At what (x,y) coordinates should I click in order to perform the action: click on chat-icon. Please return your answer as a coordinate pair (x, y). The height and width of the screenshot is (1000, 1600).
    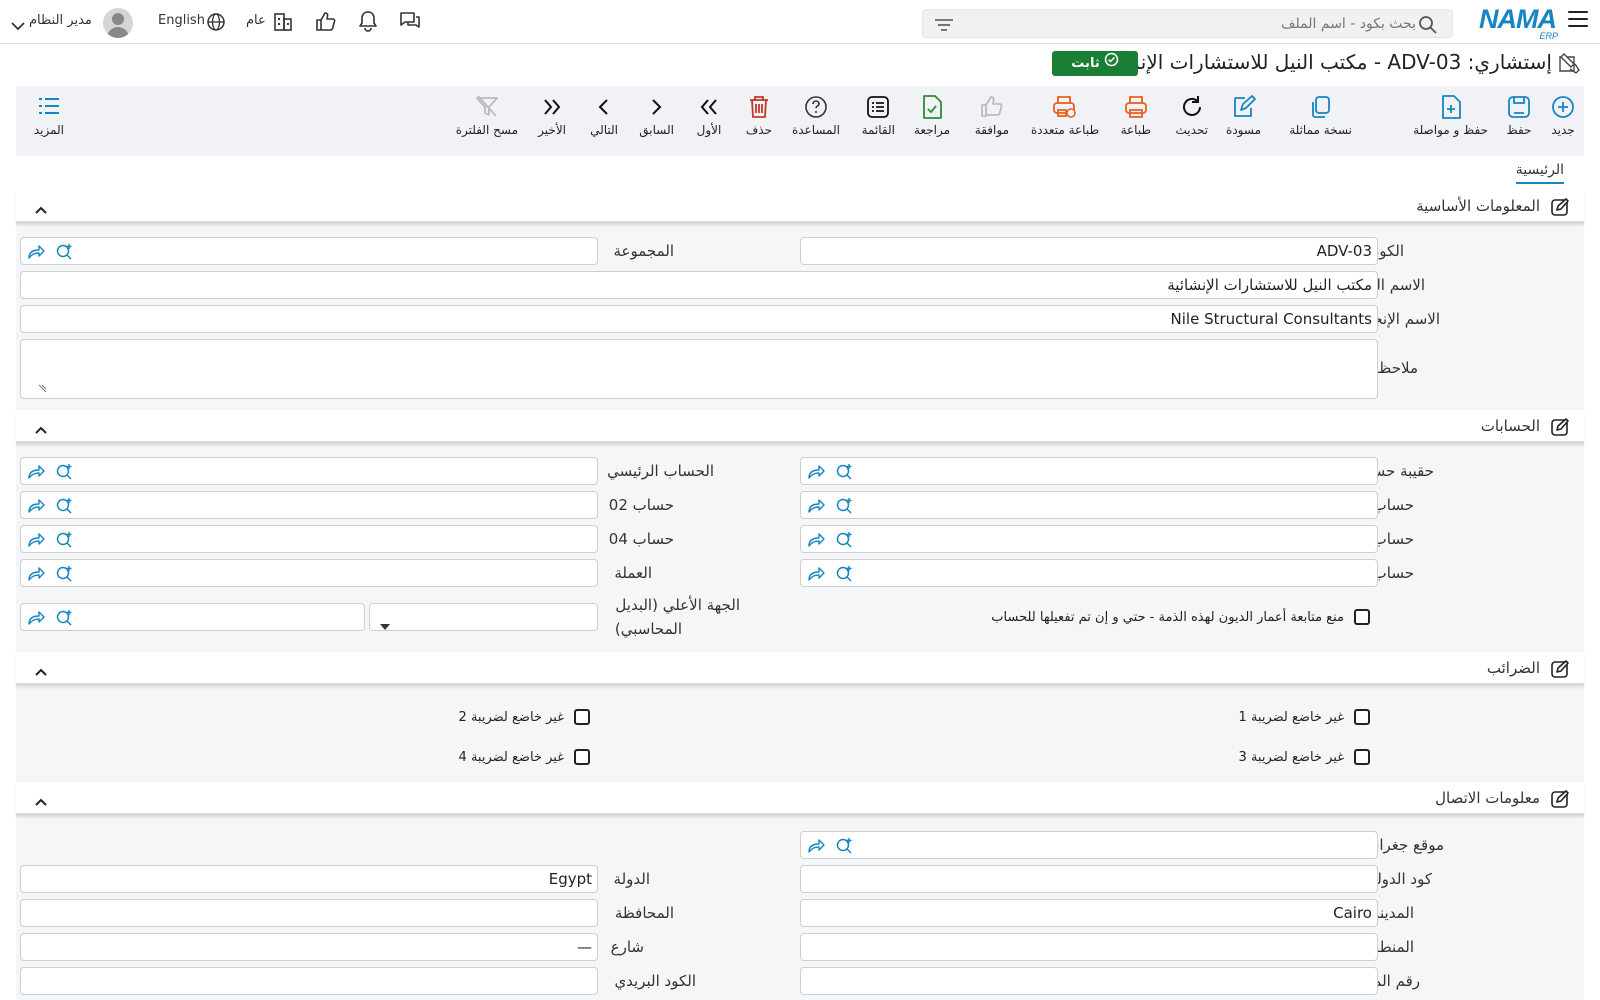
    Looking at the image, I should click on (410, 23).